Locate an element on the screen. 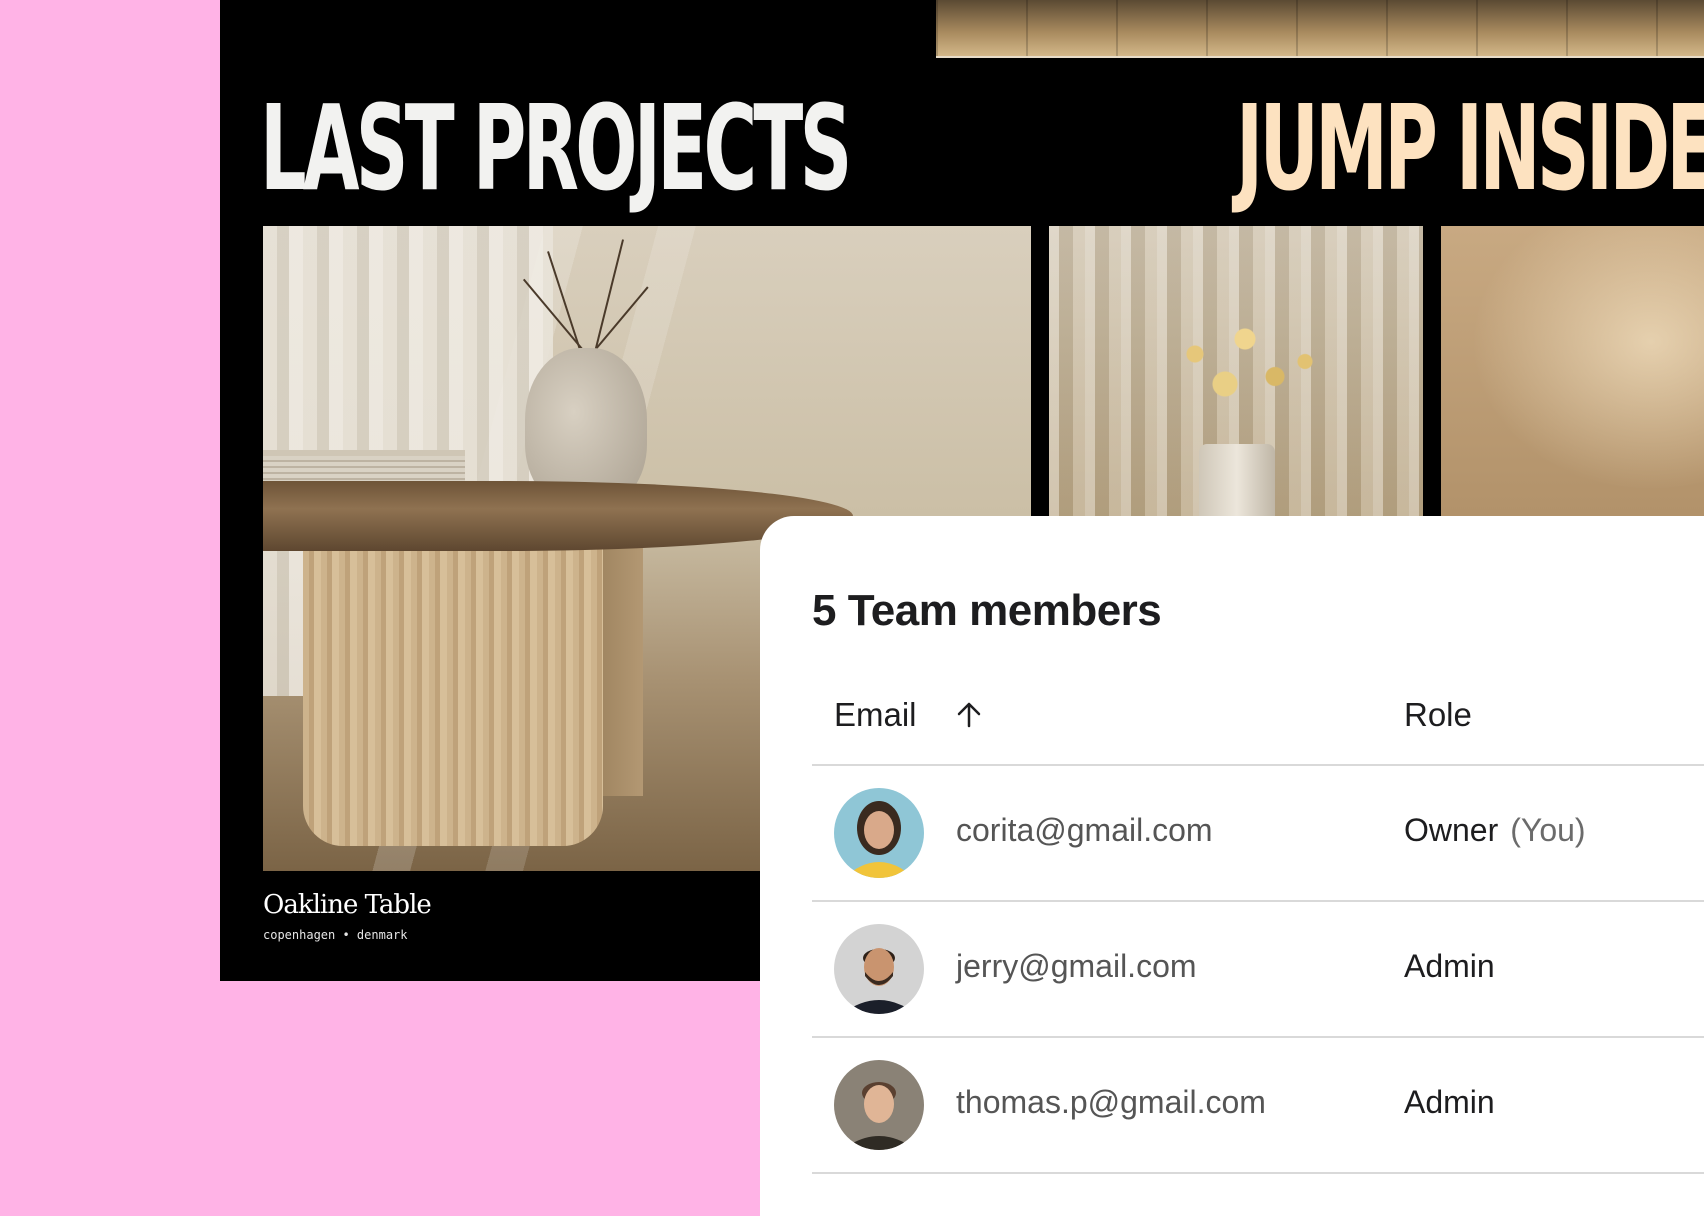  email-column-header: Email is located at coordinates (875, 715).